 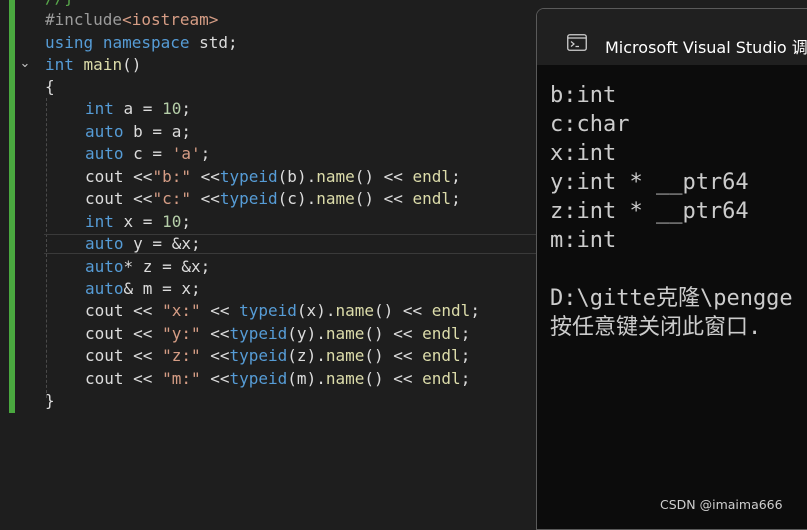 I want to click on code-token: (m)., so click(x=306, y=378).